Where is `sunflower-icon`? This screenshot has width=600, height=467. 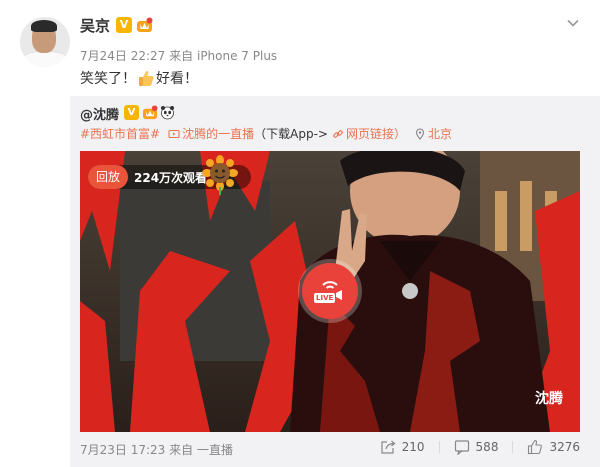 sunflower-icon is located at coordinates (220, 175).